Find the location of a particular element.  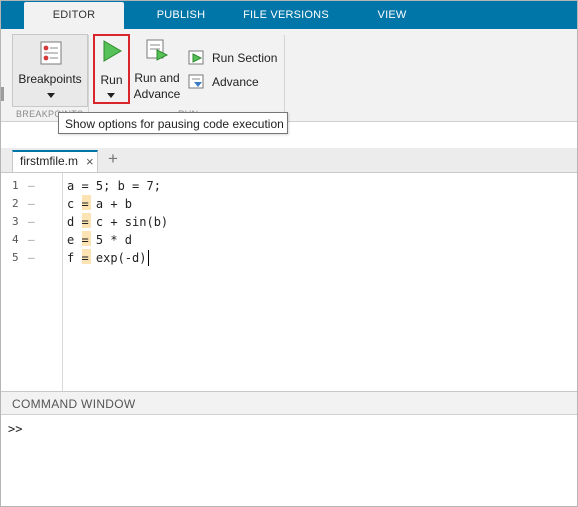

tab-publish: PUBLISH is located at coordinates (181, 15).